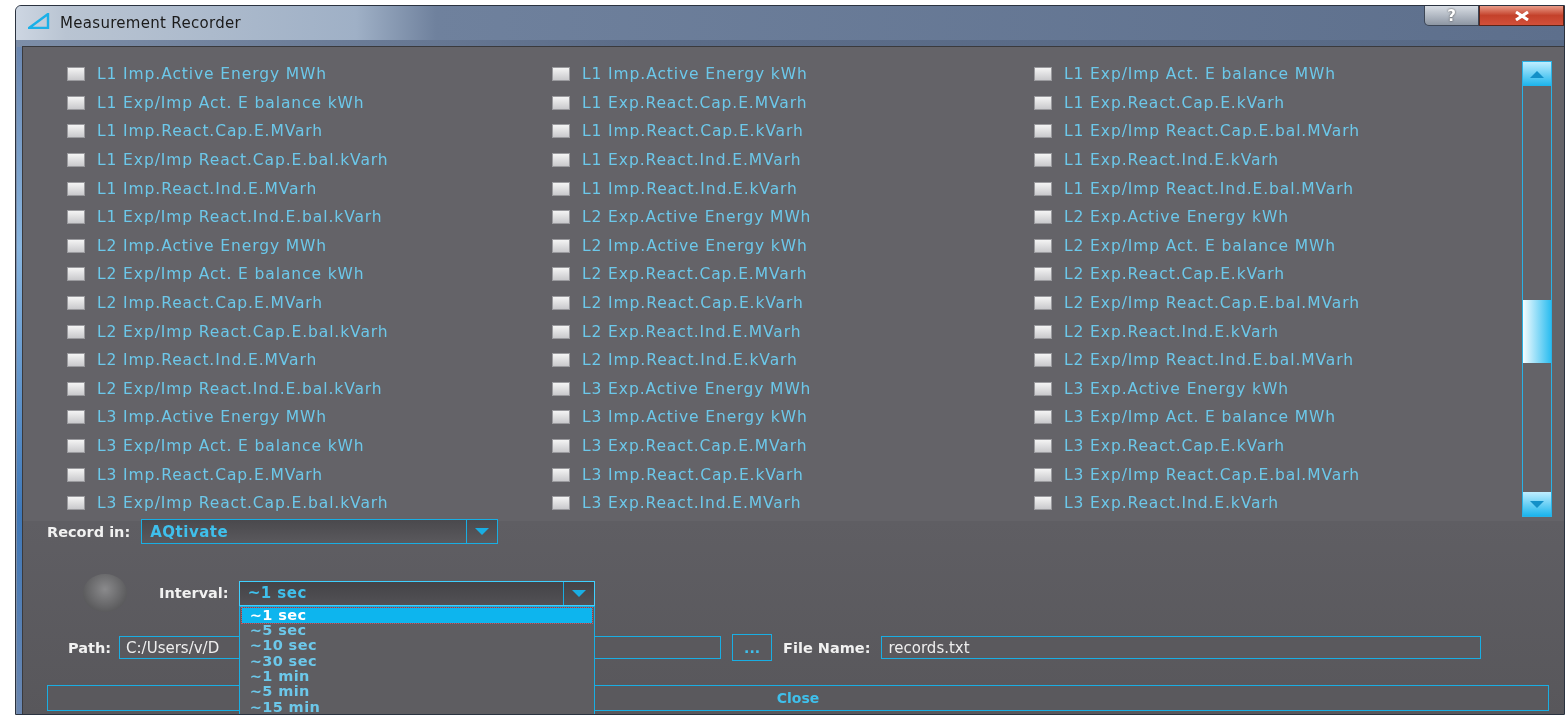  What do you see at coordinates (1200, 417) in the screenshot?
I see `checkbox-label: L3 Exp/Imp Act. E balance MWh` at bounding box center [1200, 417].